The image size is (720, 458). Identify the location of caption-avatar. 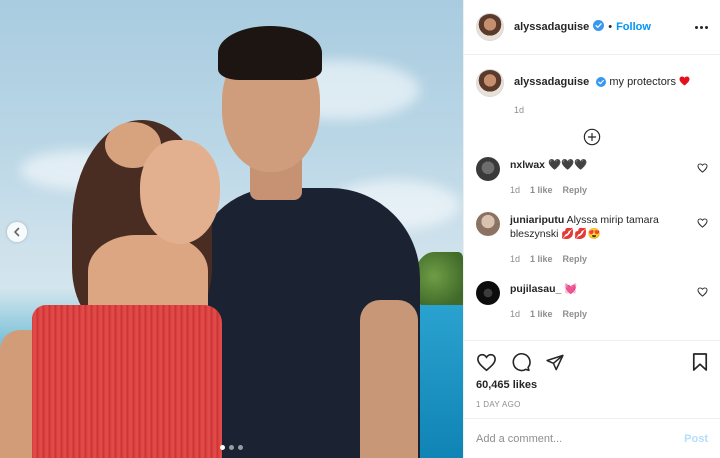
(490, 83).